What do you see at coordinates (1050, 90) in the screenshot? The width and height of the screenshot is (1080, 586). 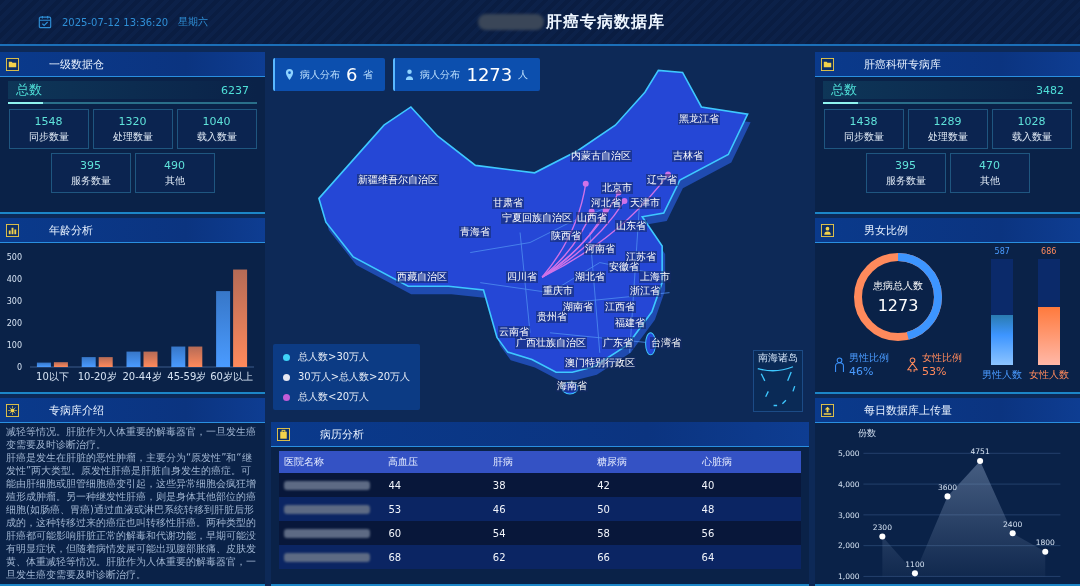 I see `total-value: 3482` at bounding box center [1050, 90].